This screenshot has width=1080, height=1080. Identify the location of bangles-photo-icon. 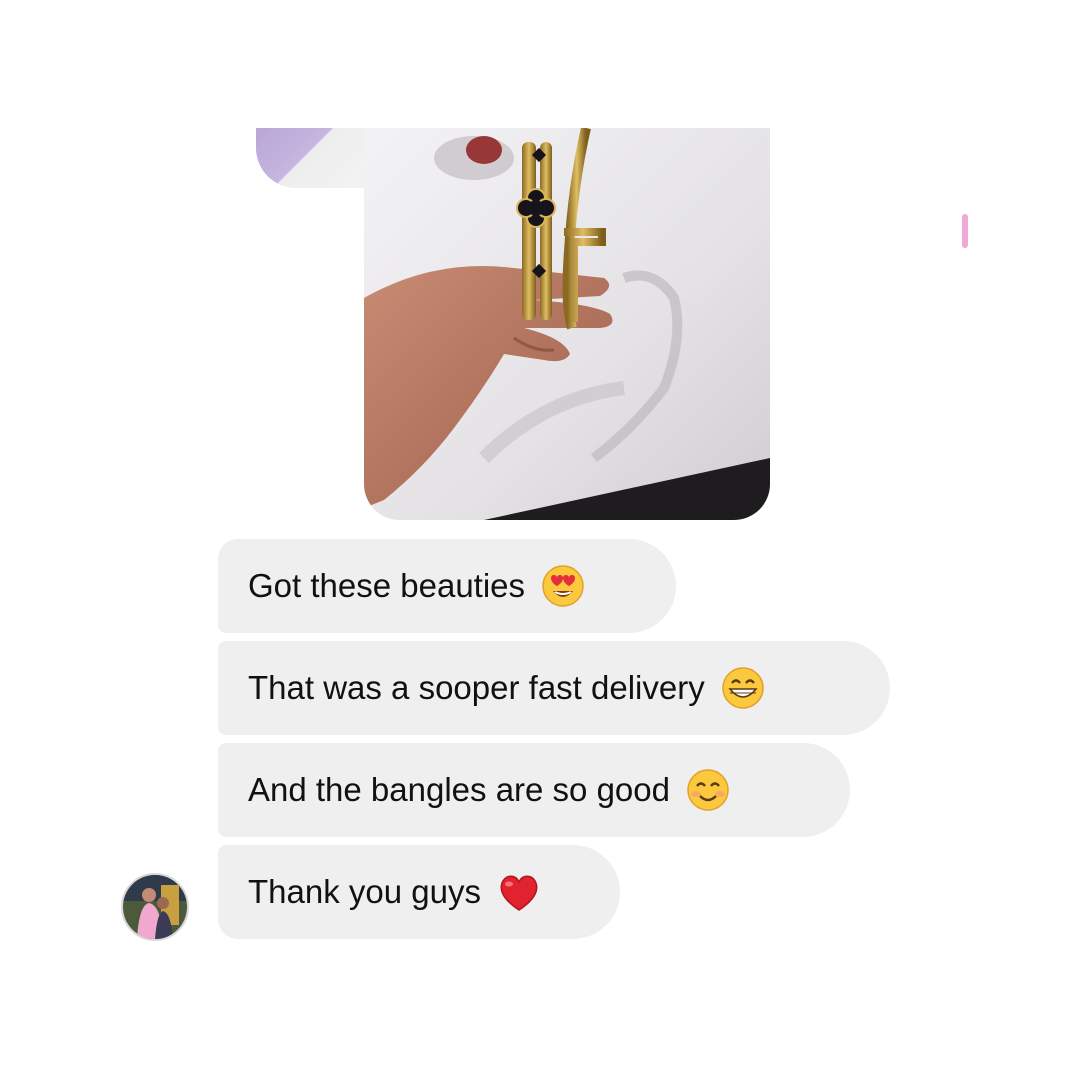
(567, 324).